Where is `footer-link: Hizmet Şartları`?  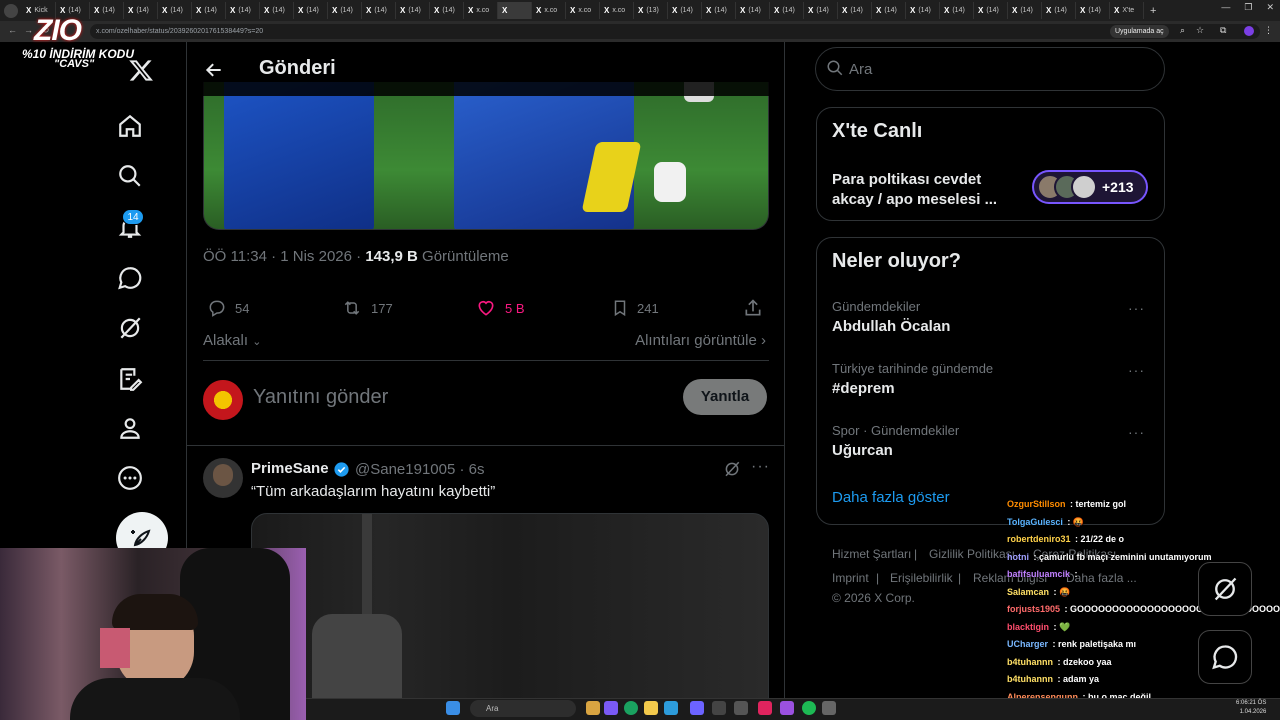 footer-link: Hizmet Şartları is located at coordinates (871, 554).